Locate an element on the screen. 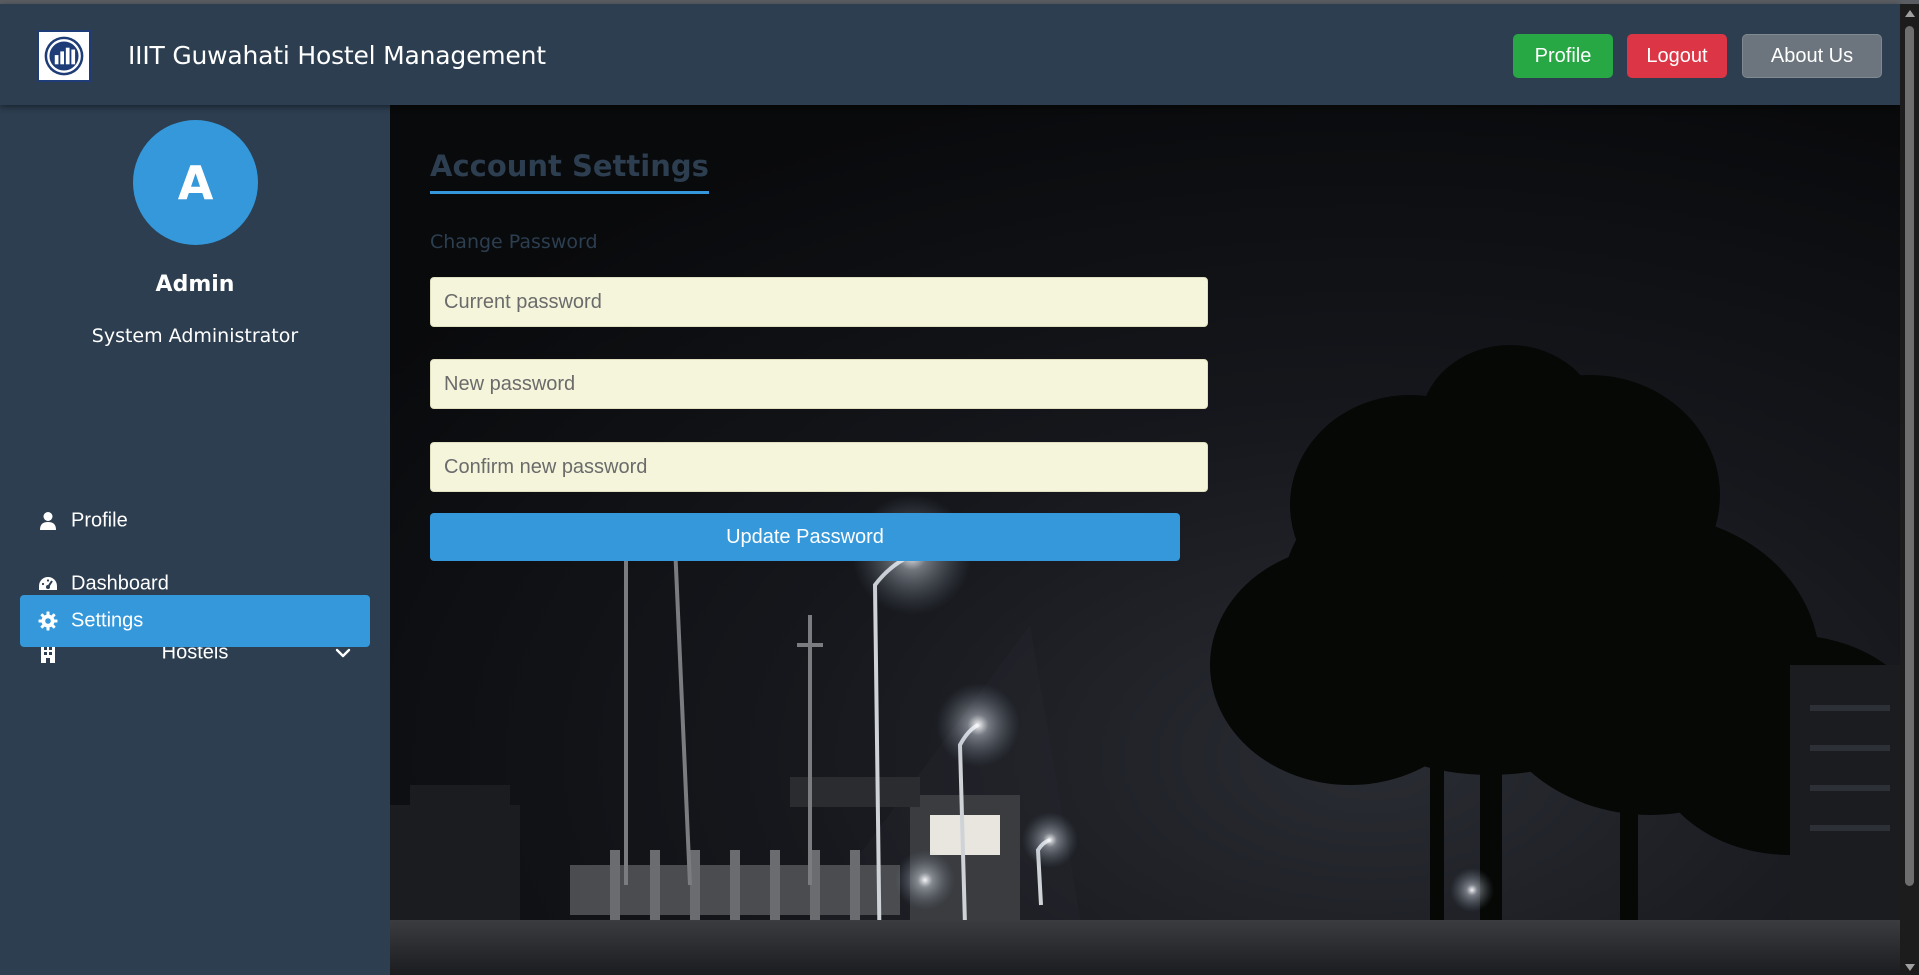 The height and width of the screenshot is (975, 1919). update-password-button: Update Password is located at coordinates (805, 537).